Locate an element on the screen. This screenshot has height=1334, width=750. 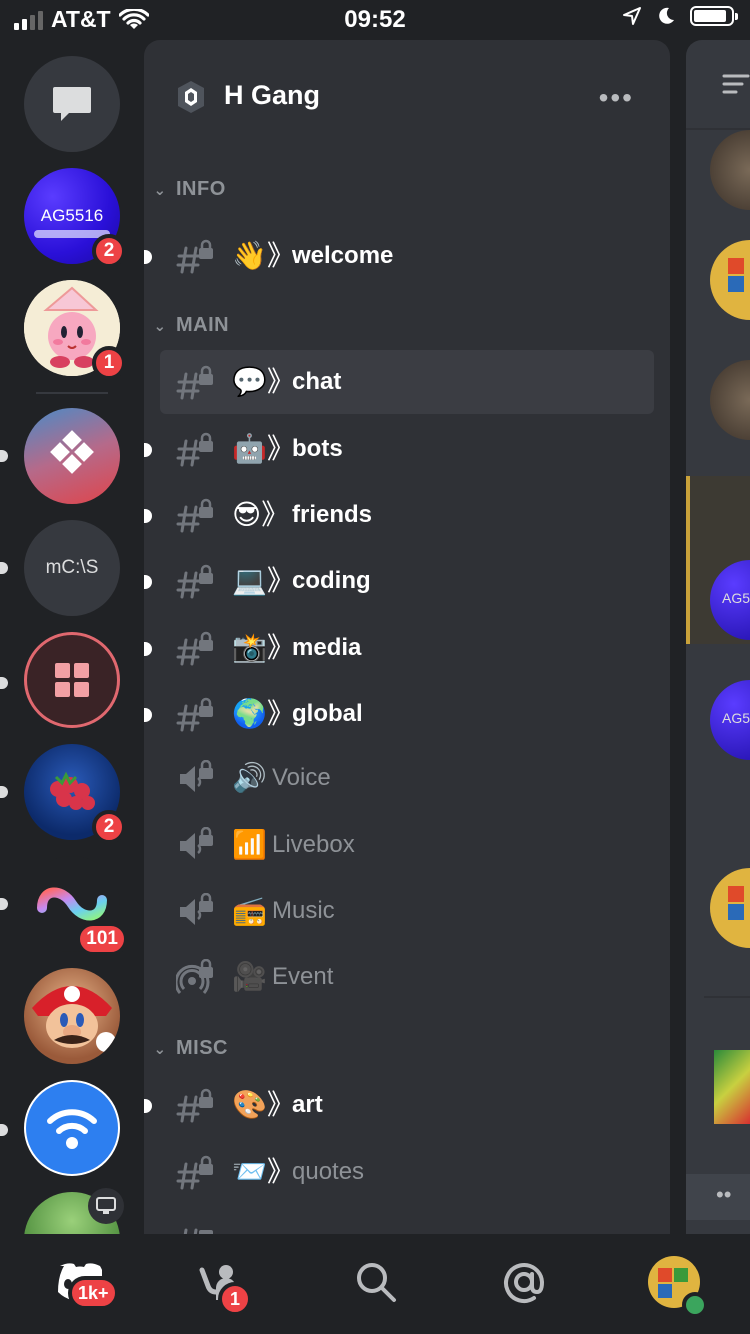
tab-friends: 1 is located at coordinates (221, 1284).